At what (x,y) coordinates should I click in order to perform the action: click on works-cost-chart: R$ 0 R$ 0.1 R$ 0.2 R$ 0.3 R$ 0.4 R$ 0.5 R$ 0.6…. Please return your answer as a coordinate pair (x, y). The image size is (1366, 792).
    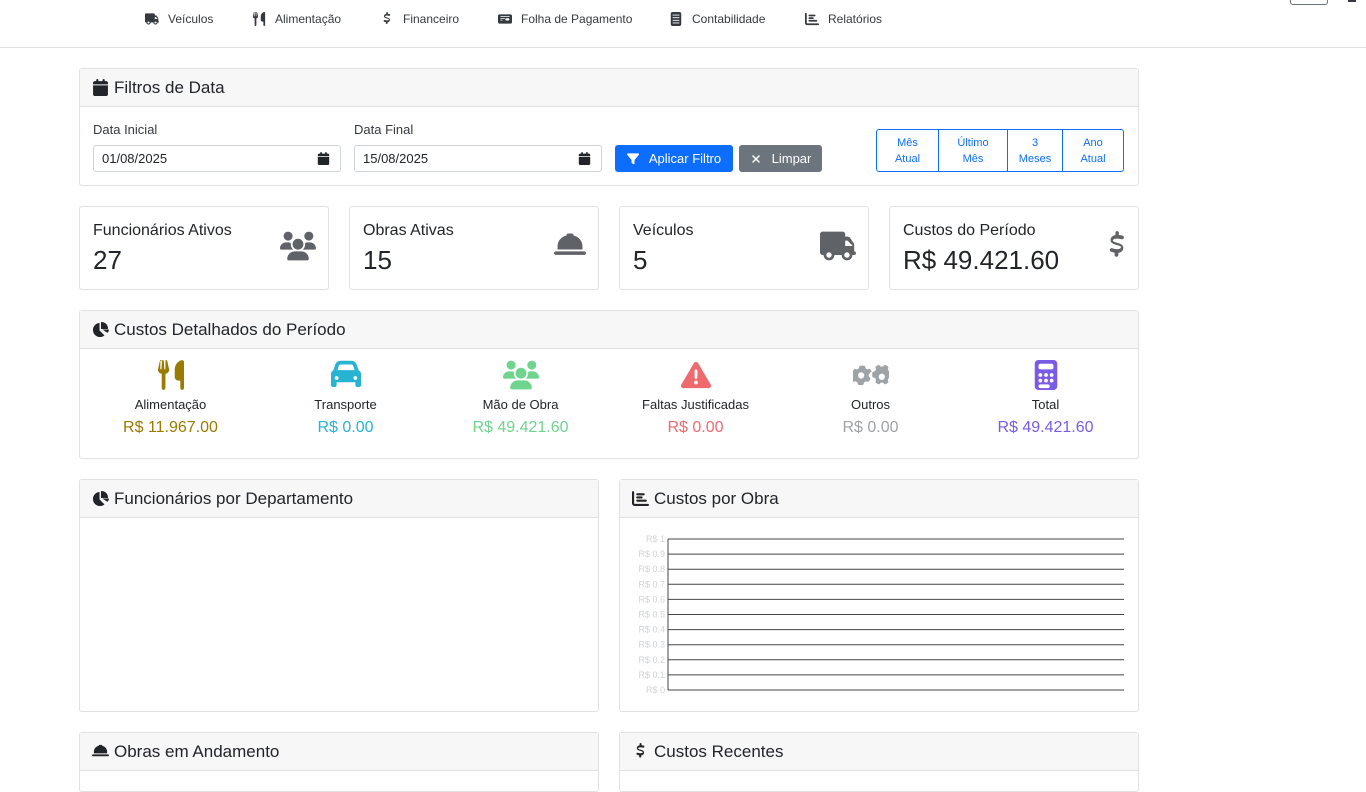
    Looking at the image, I should click on (881, 614).